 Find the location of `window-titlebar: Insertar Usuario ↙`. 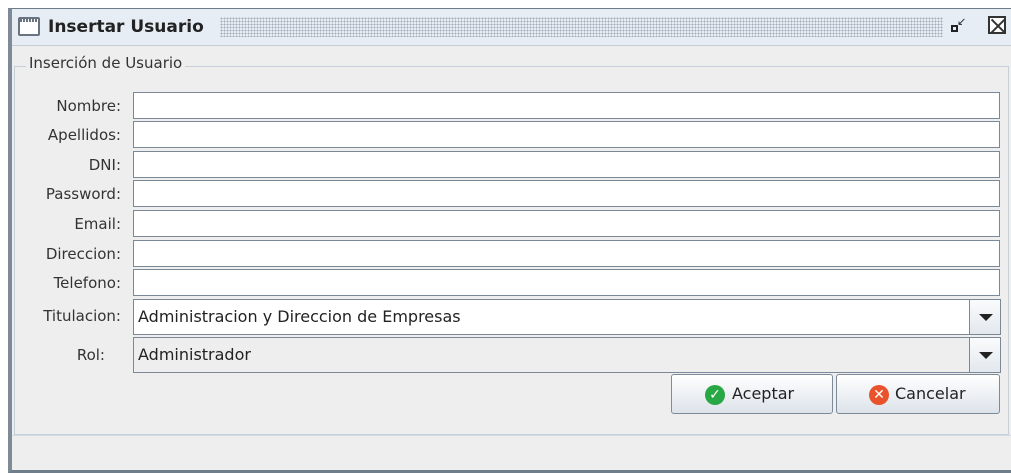

window-titlebar: Insertar Usuario ↙ is located at coordinates (511, 27).